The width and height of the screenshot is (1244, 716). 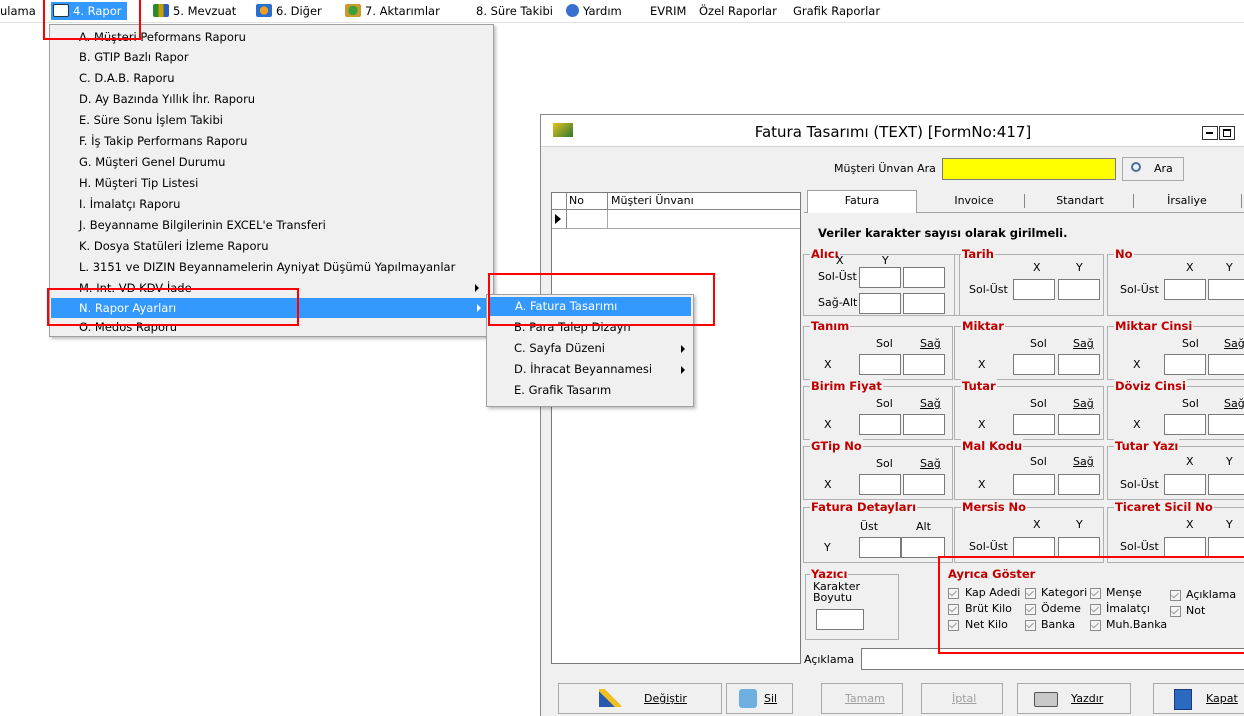 I want to click on not-checkbox, so click(x=1175, y=611).